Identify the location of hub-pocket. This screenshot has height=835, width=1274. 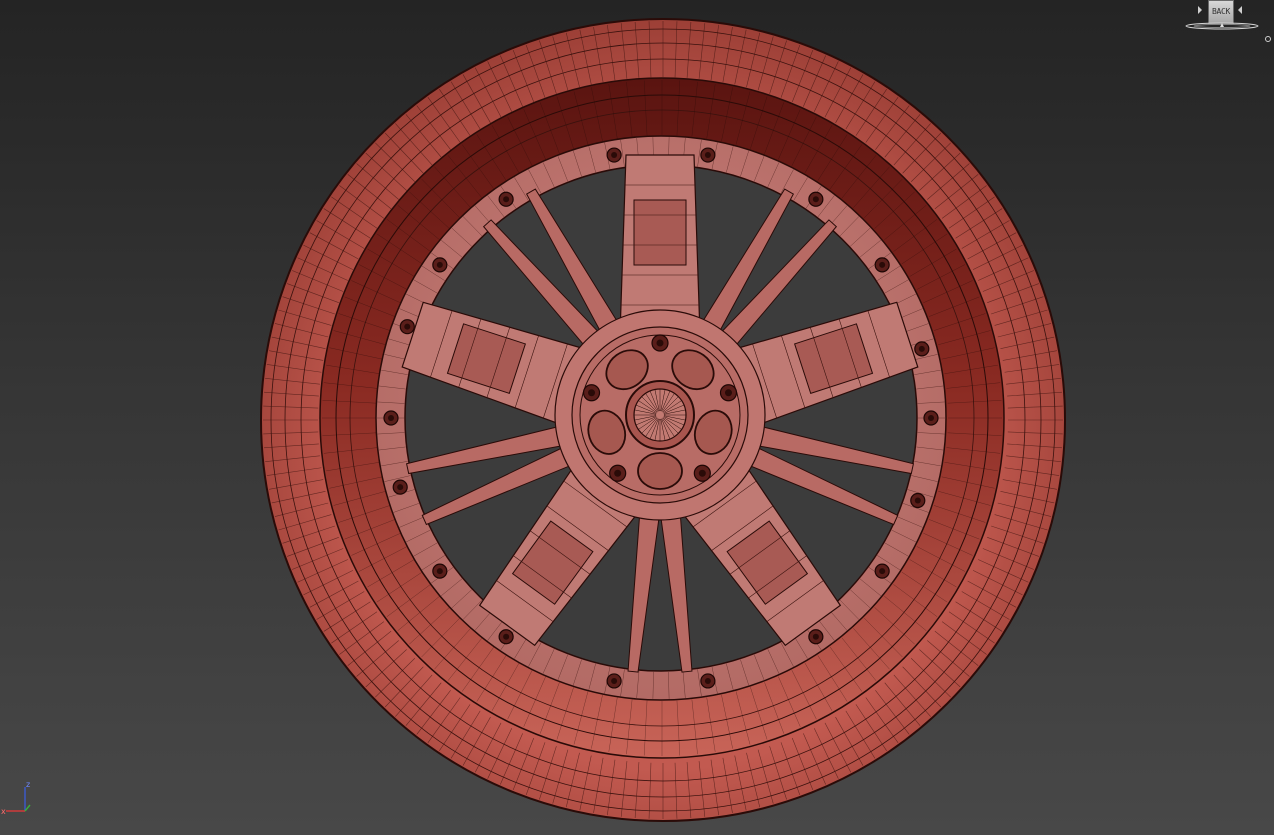
(660, 471).